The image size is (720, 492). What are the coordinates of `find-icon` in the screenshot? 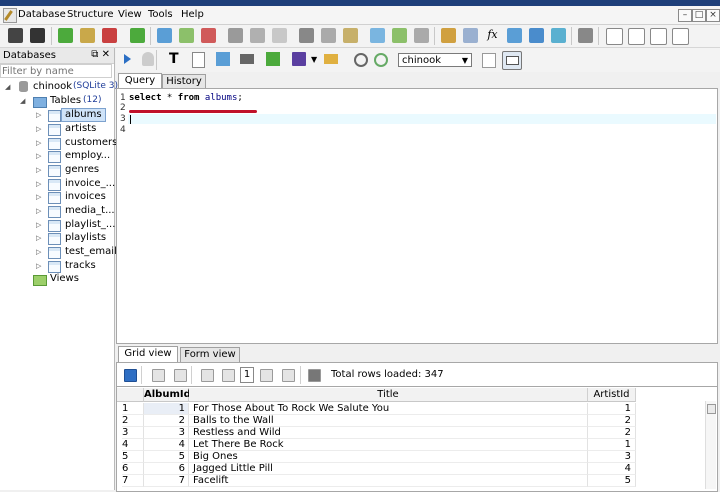 It's located at (361, 60).